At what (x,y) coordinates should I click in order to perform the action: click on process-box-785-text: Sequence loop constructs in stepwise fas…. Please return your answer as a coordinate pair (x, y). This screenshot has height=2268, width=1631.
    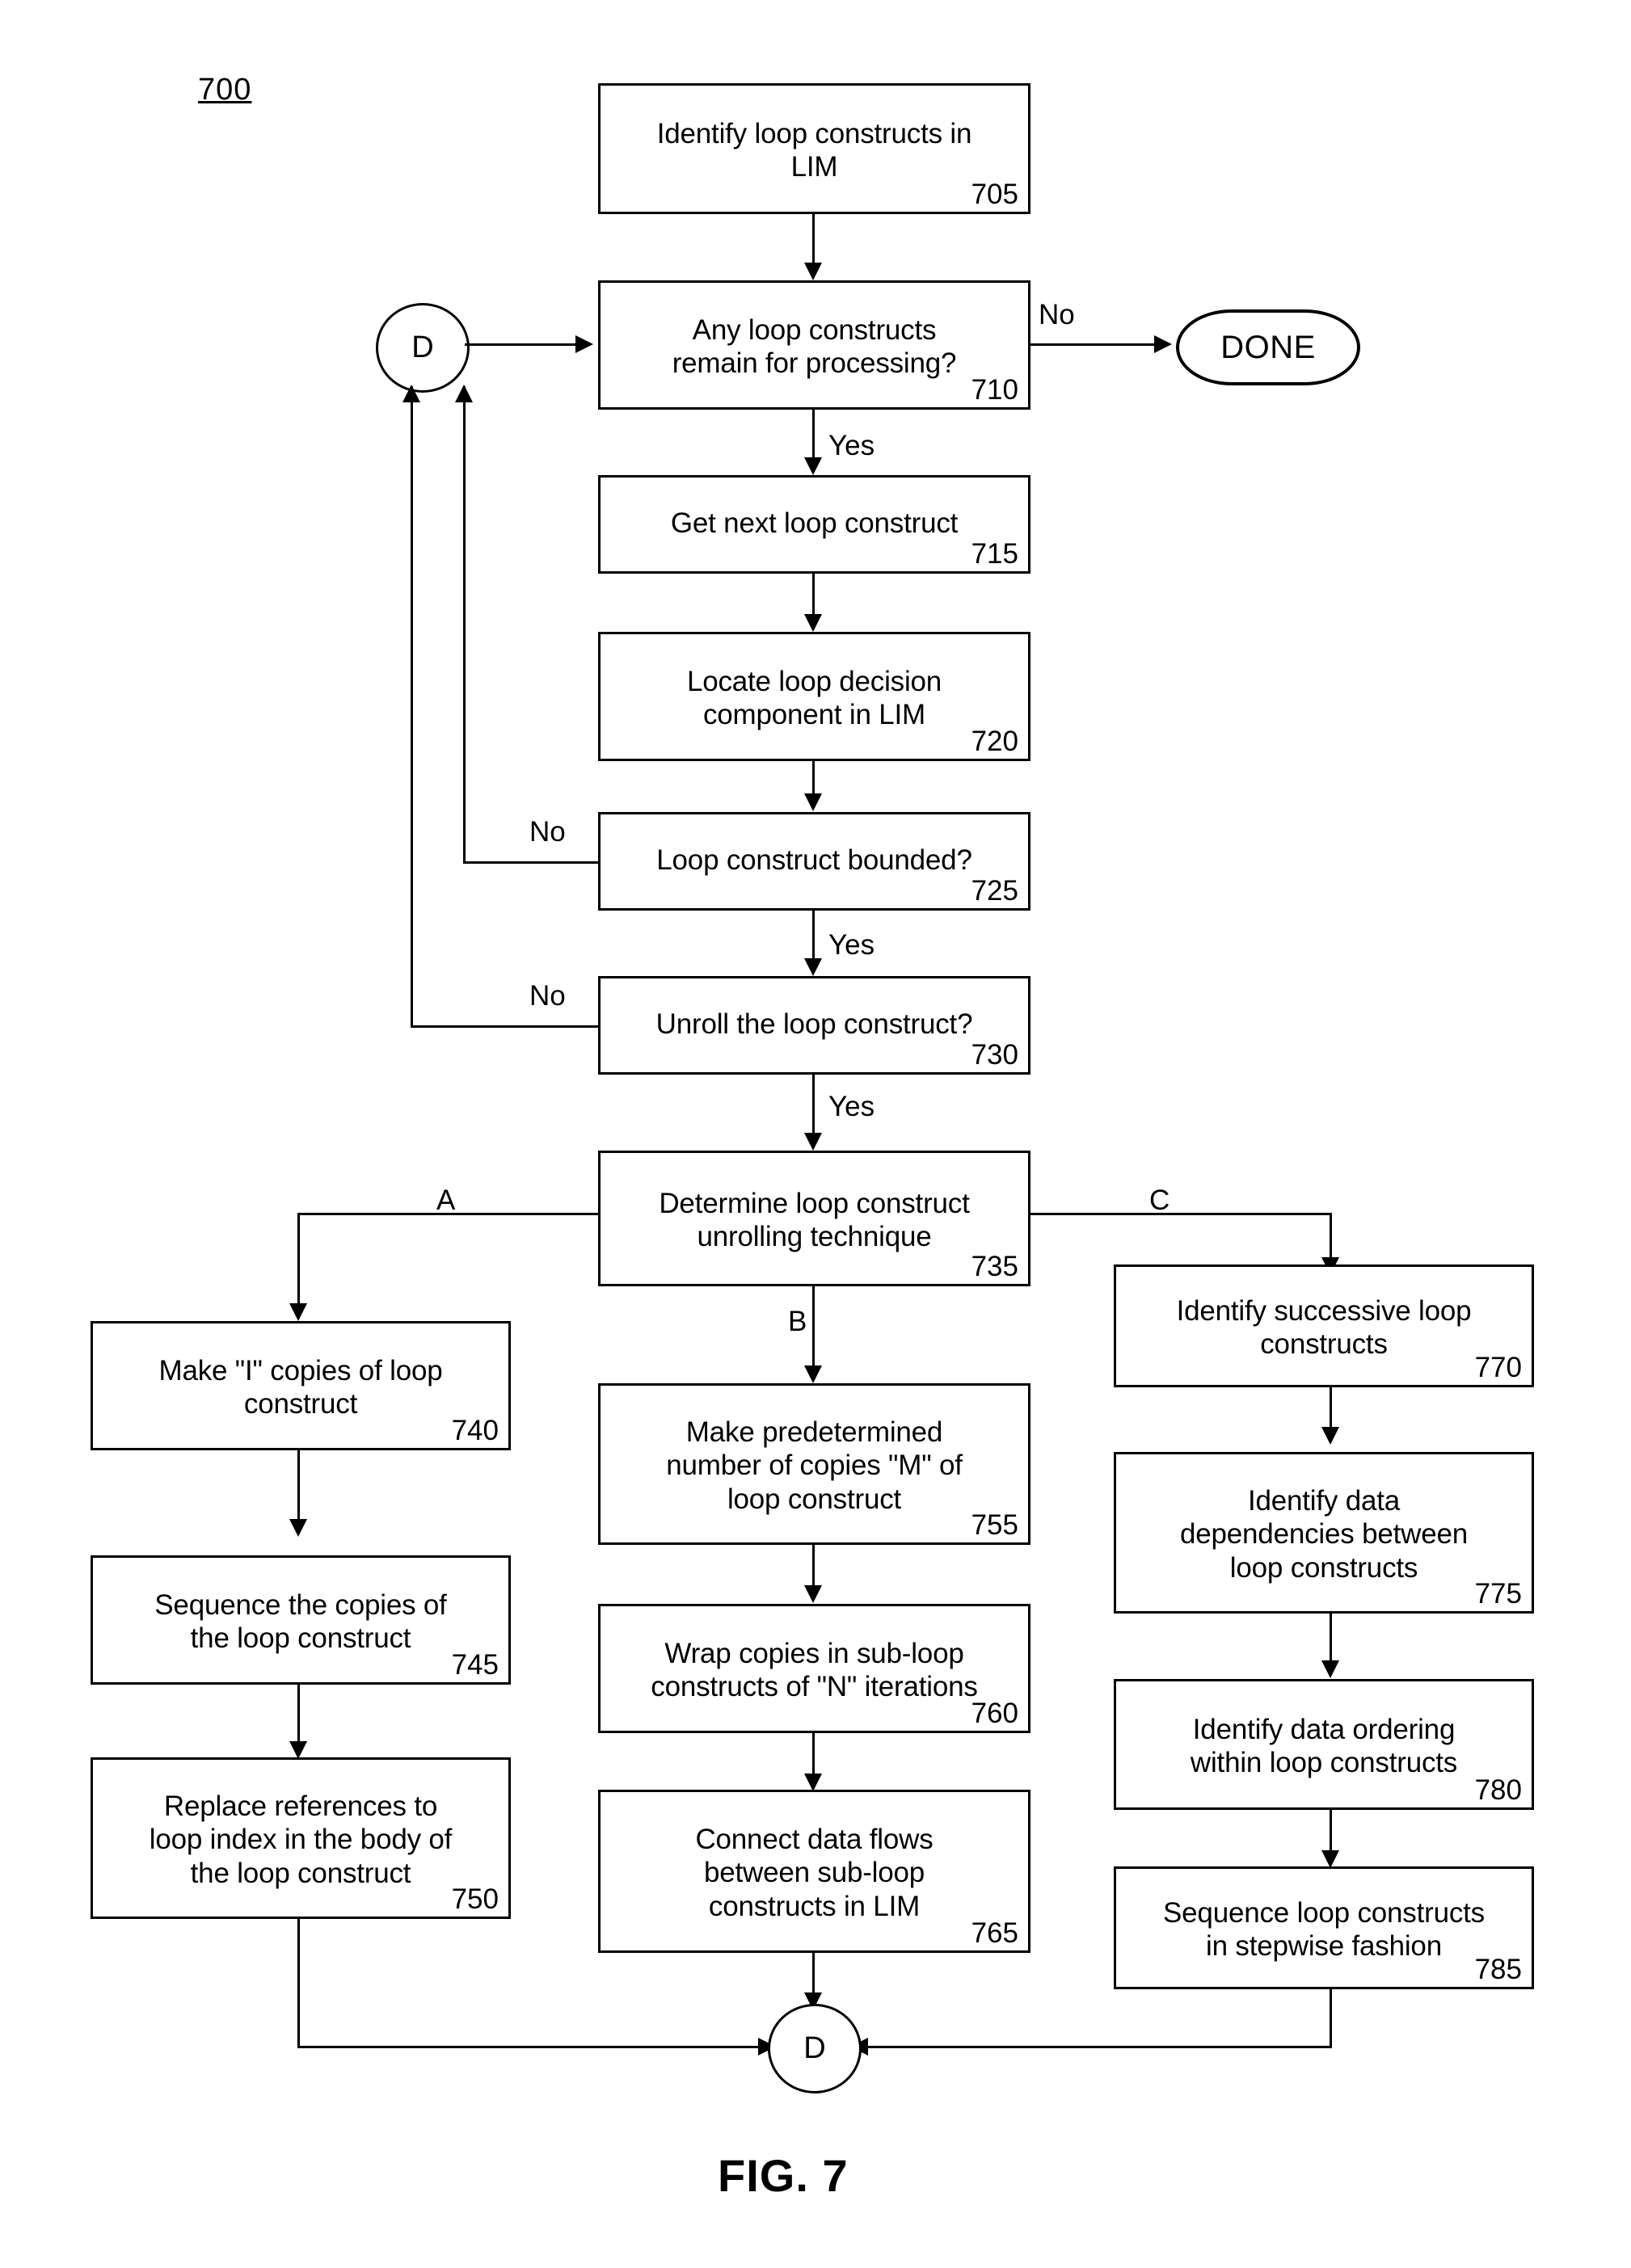
    Looking at the image, I should click on (1324, 1929).